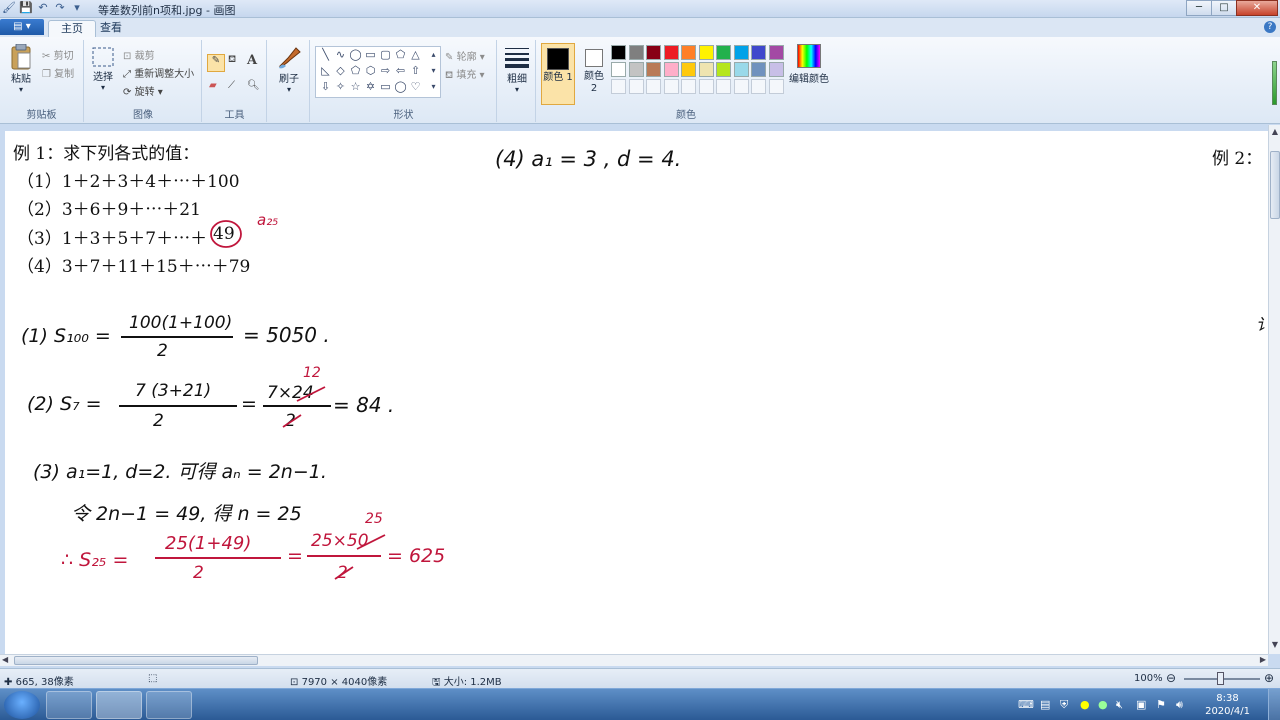 This screenshot has height=720, width=1280. What do you see at coordinates (111, 28) in the screenshot?
I see `tab-view: 查看` at bounding box center [111, 28].